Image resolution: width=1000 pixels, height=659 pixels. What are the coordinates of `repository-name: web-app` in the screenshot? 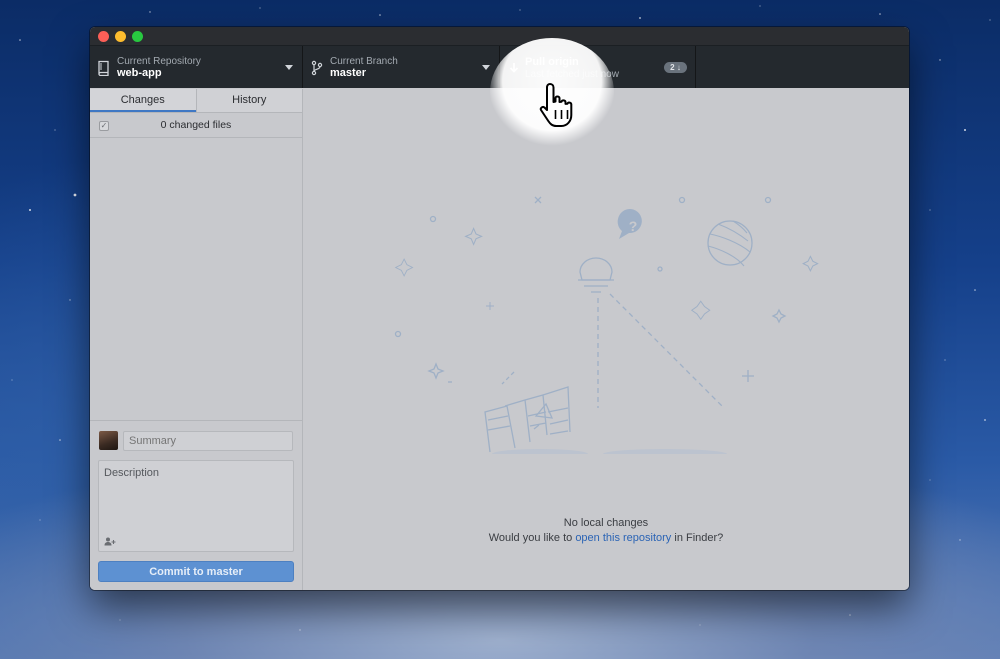 It's located at (139, 73).